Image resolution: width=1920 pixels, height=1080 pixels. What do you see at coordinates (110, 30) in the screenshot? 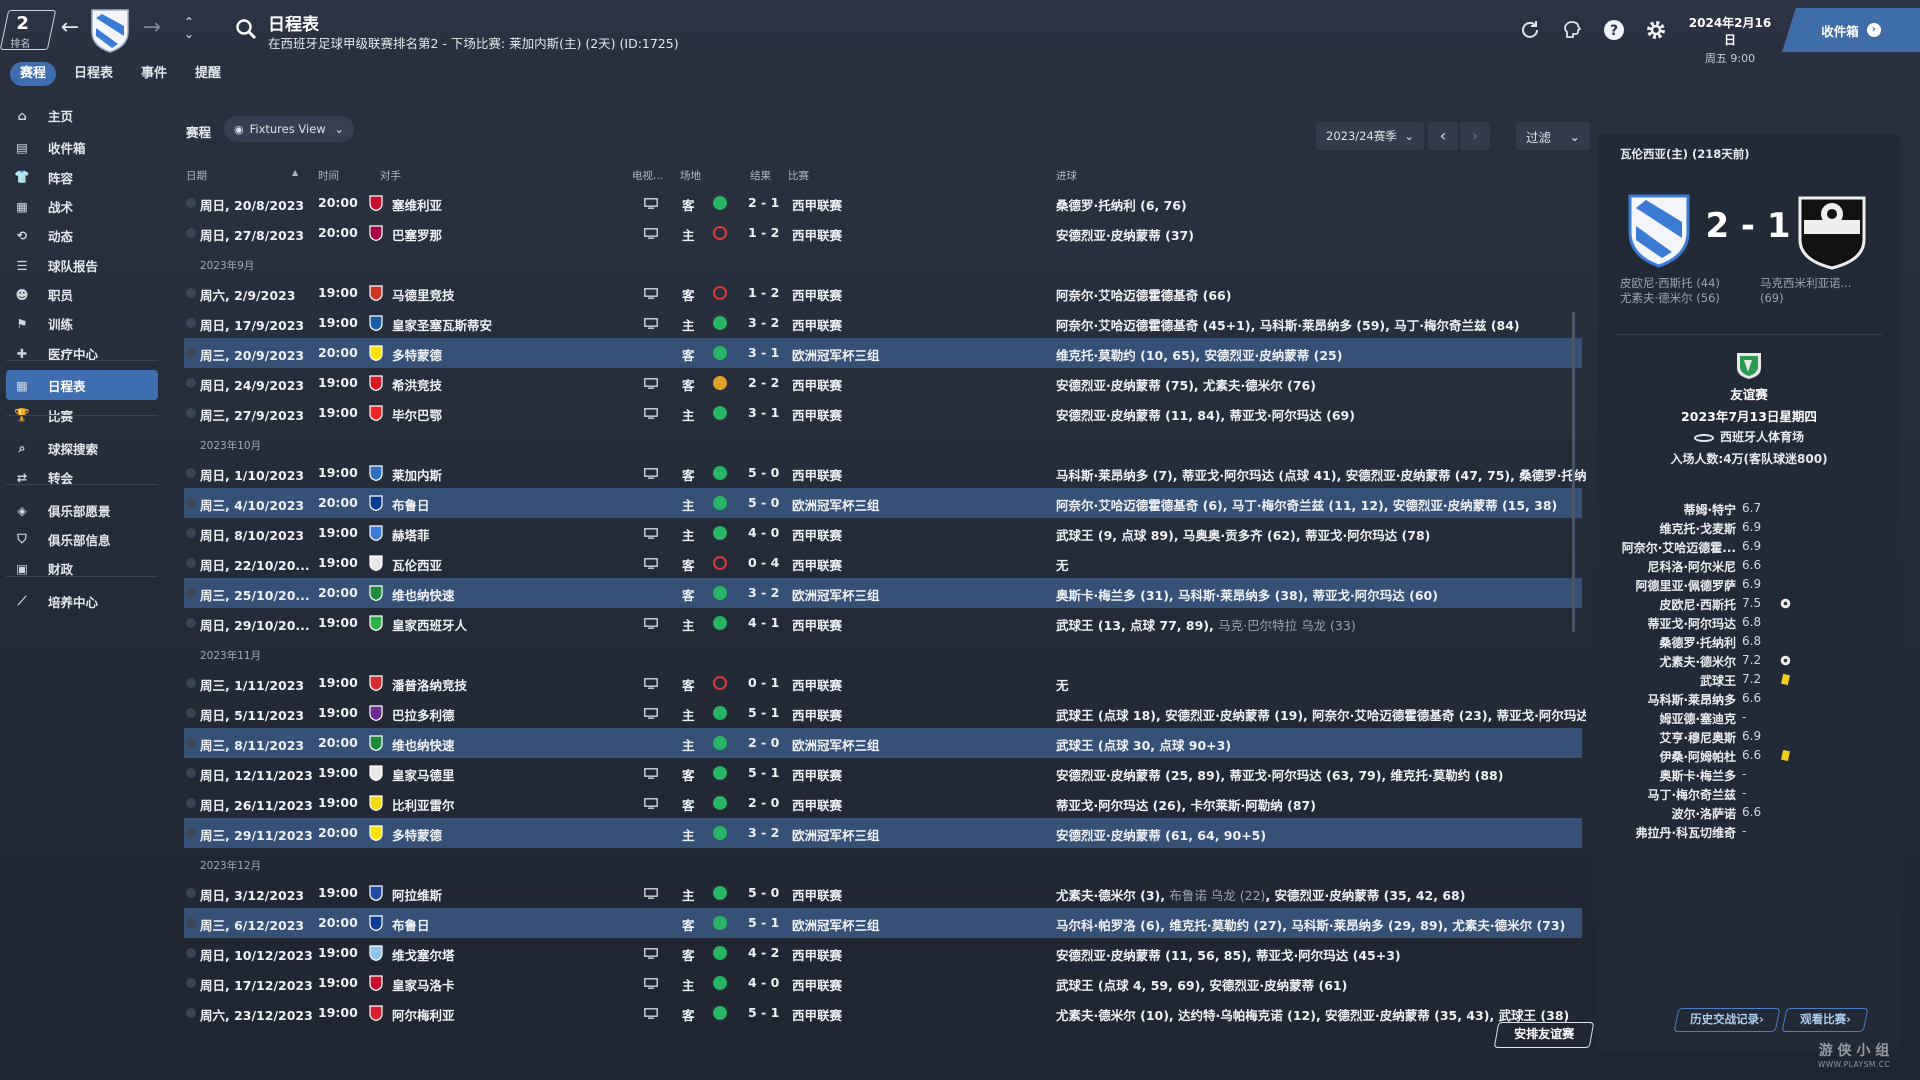
I see `club-crest-icon` at bounding box center [110, 30].